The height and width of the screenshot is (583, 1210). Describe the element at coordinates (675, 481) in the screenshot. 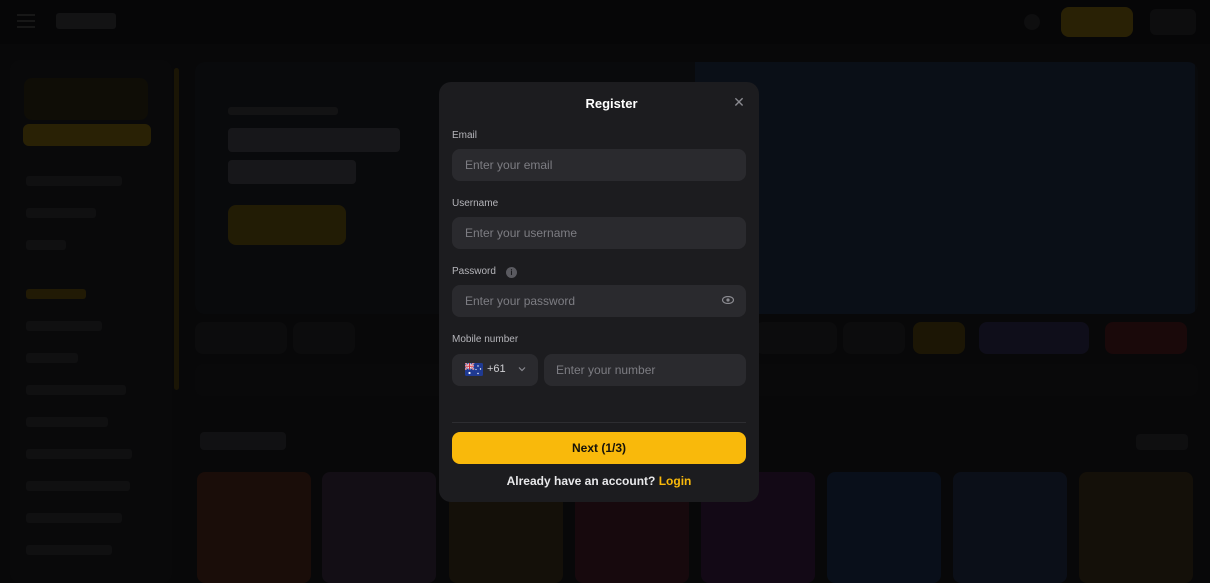

I see `login-link: Login` at that location.